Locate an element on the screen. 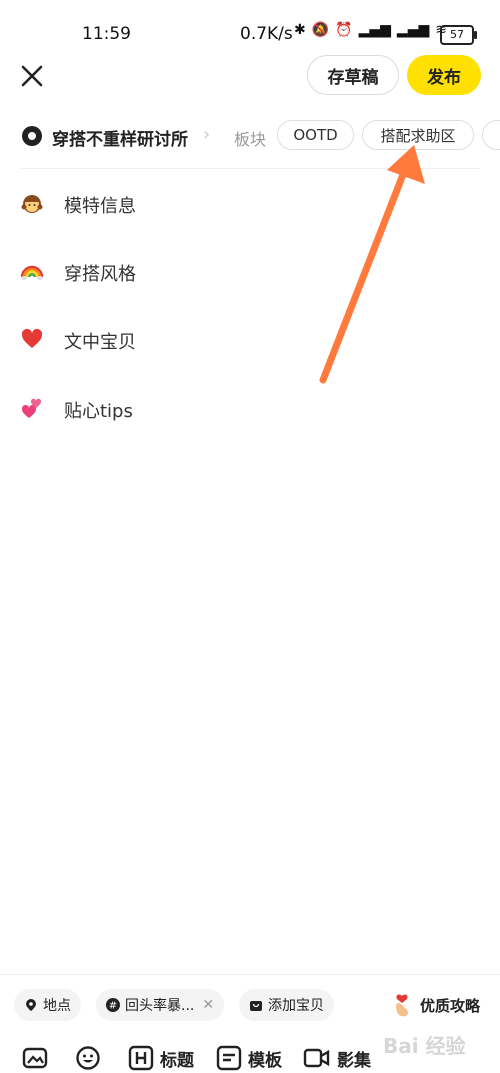 The width and height of the screenshot is (500, 1073). close-icon is located at coordinates (32, 76).